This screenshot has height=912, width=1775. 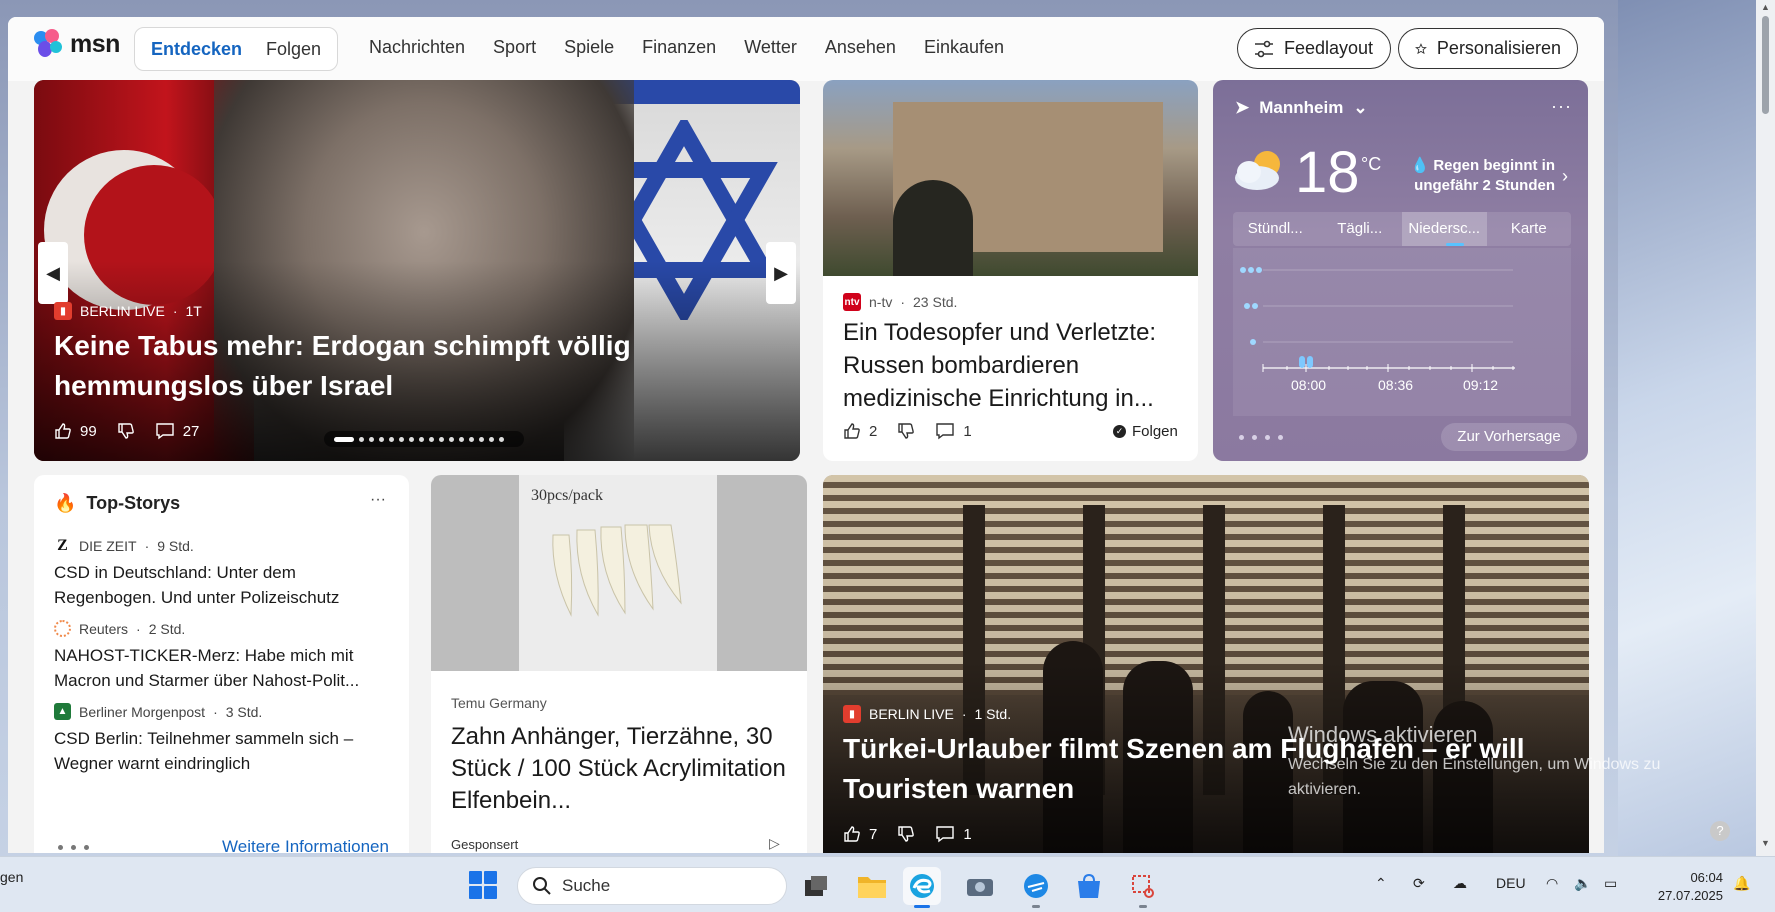 What do you see at coordinates (1720, 831) in the screenshot?
I see `help-icon: ?` at bounding box center [1720, 831].